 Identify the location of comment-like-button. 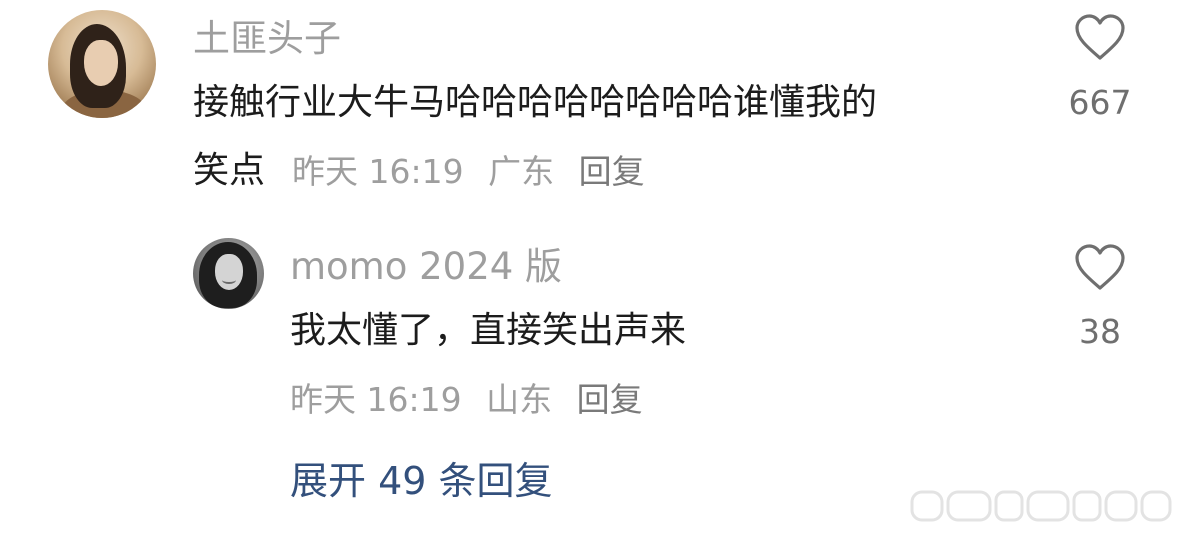
(1100, 38).